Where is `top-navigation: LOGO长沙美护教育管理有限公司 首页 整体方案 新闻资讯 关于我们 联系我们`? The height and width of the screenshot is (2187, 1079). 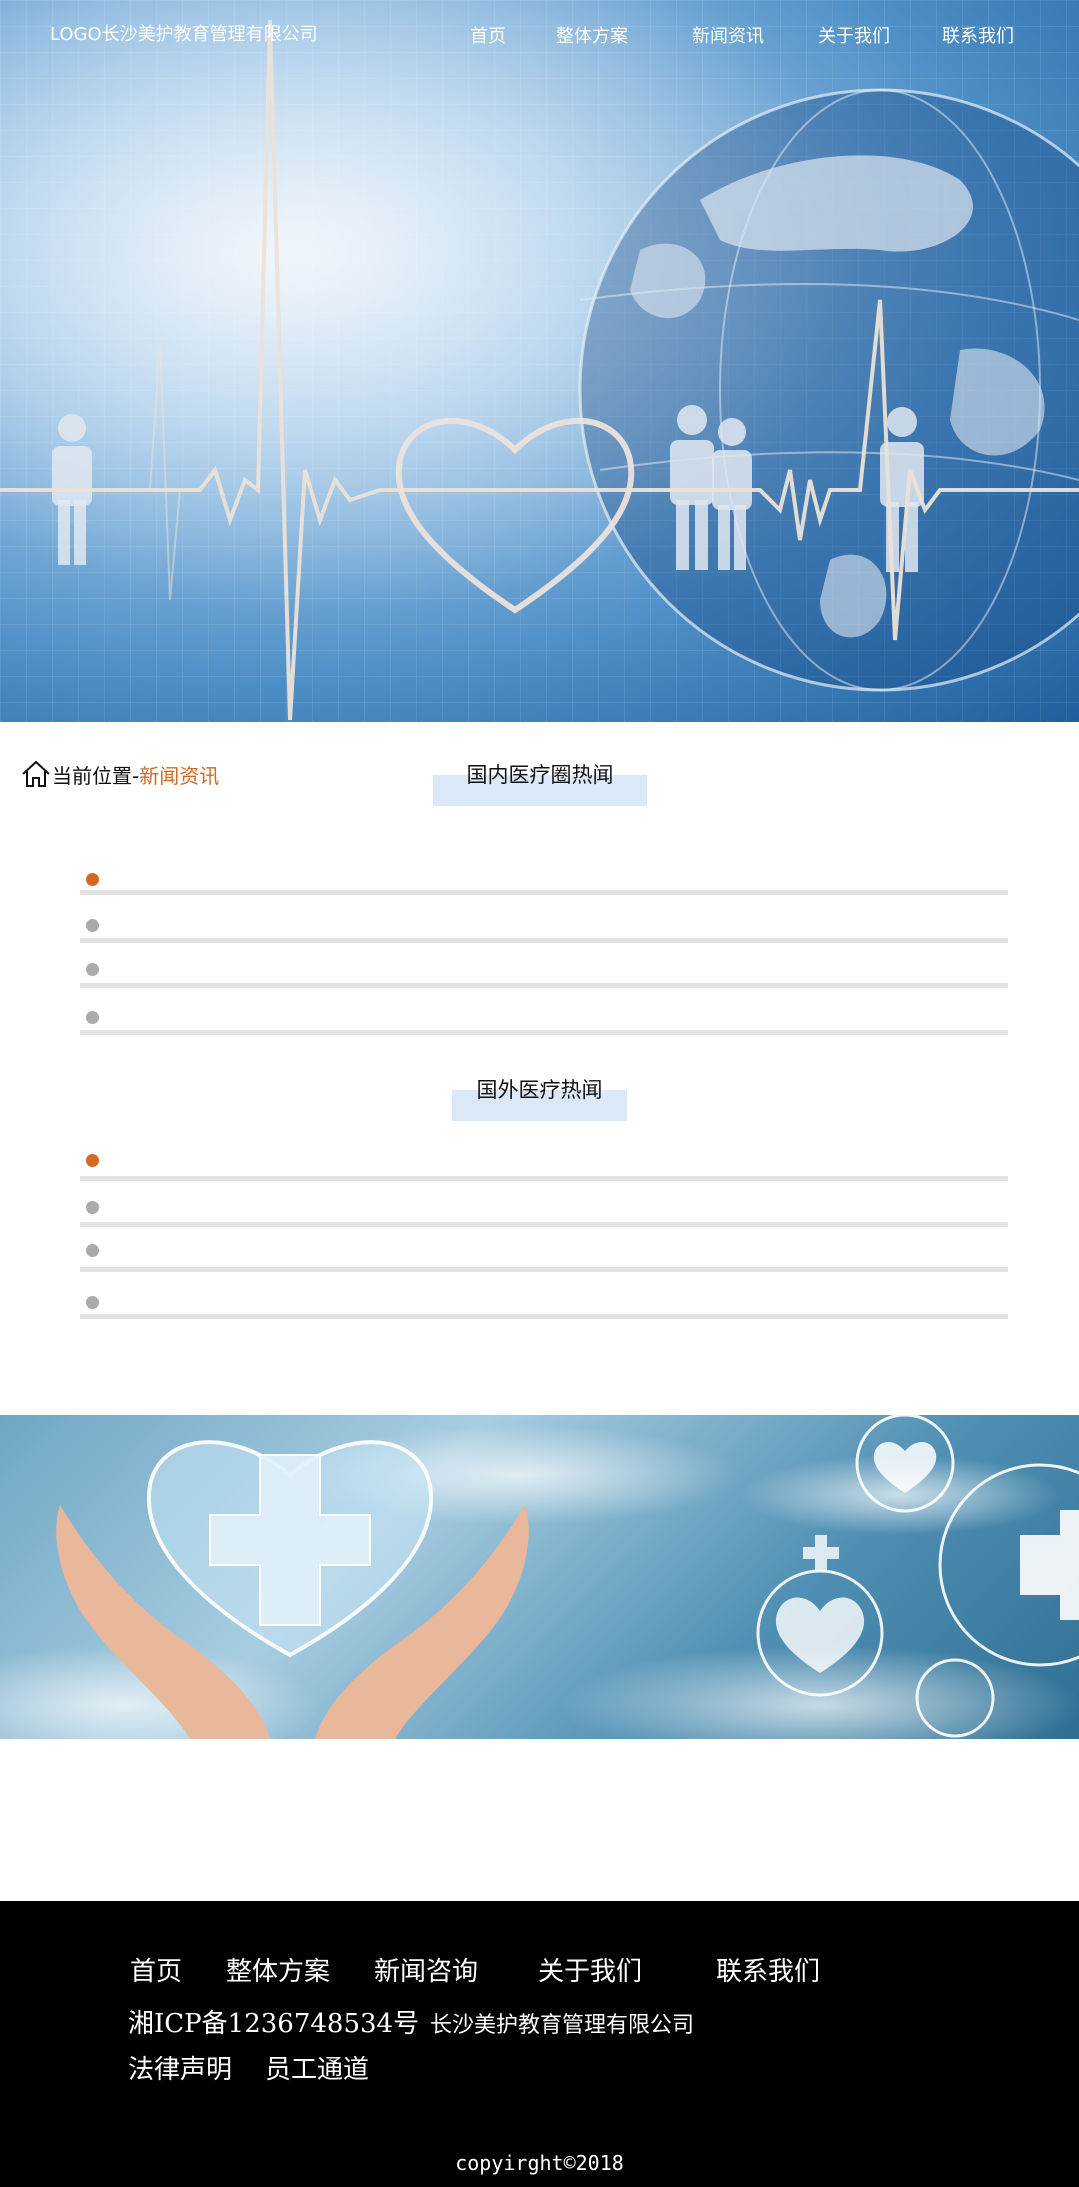 top-navigation: LOGO长沙美护教育管理有限公司 首页 整体方案 新闻资讯 关于我们 联系我们 is located at coordinates (539, 33).